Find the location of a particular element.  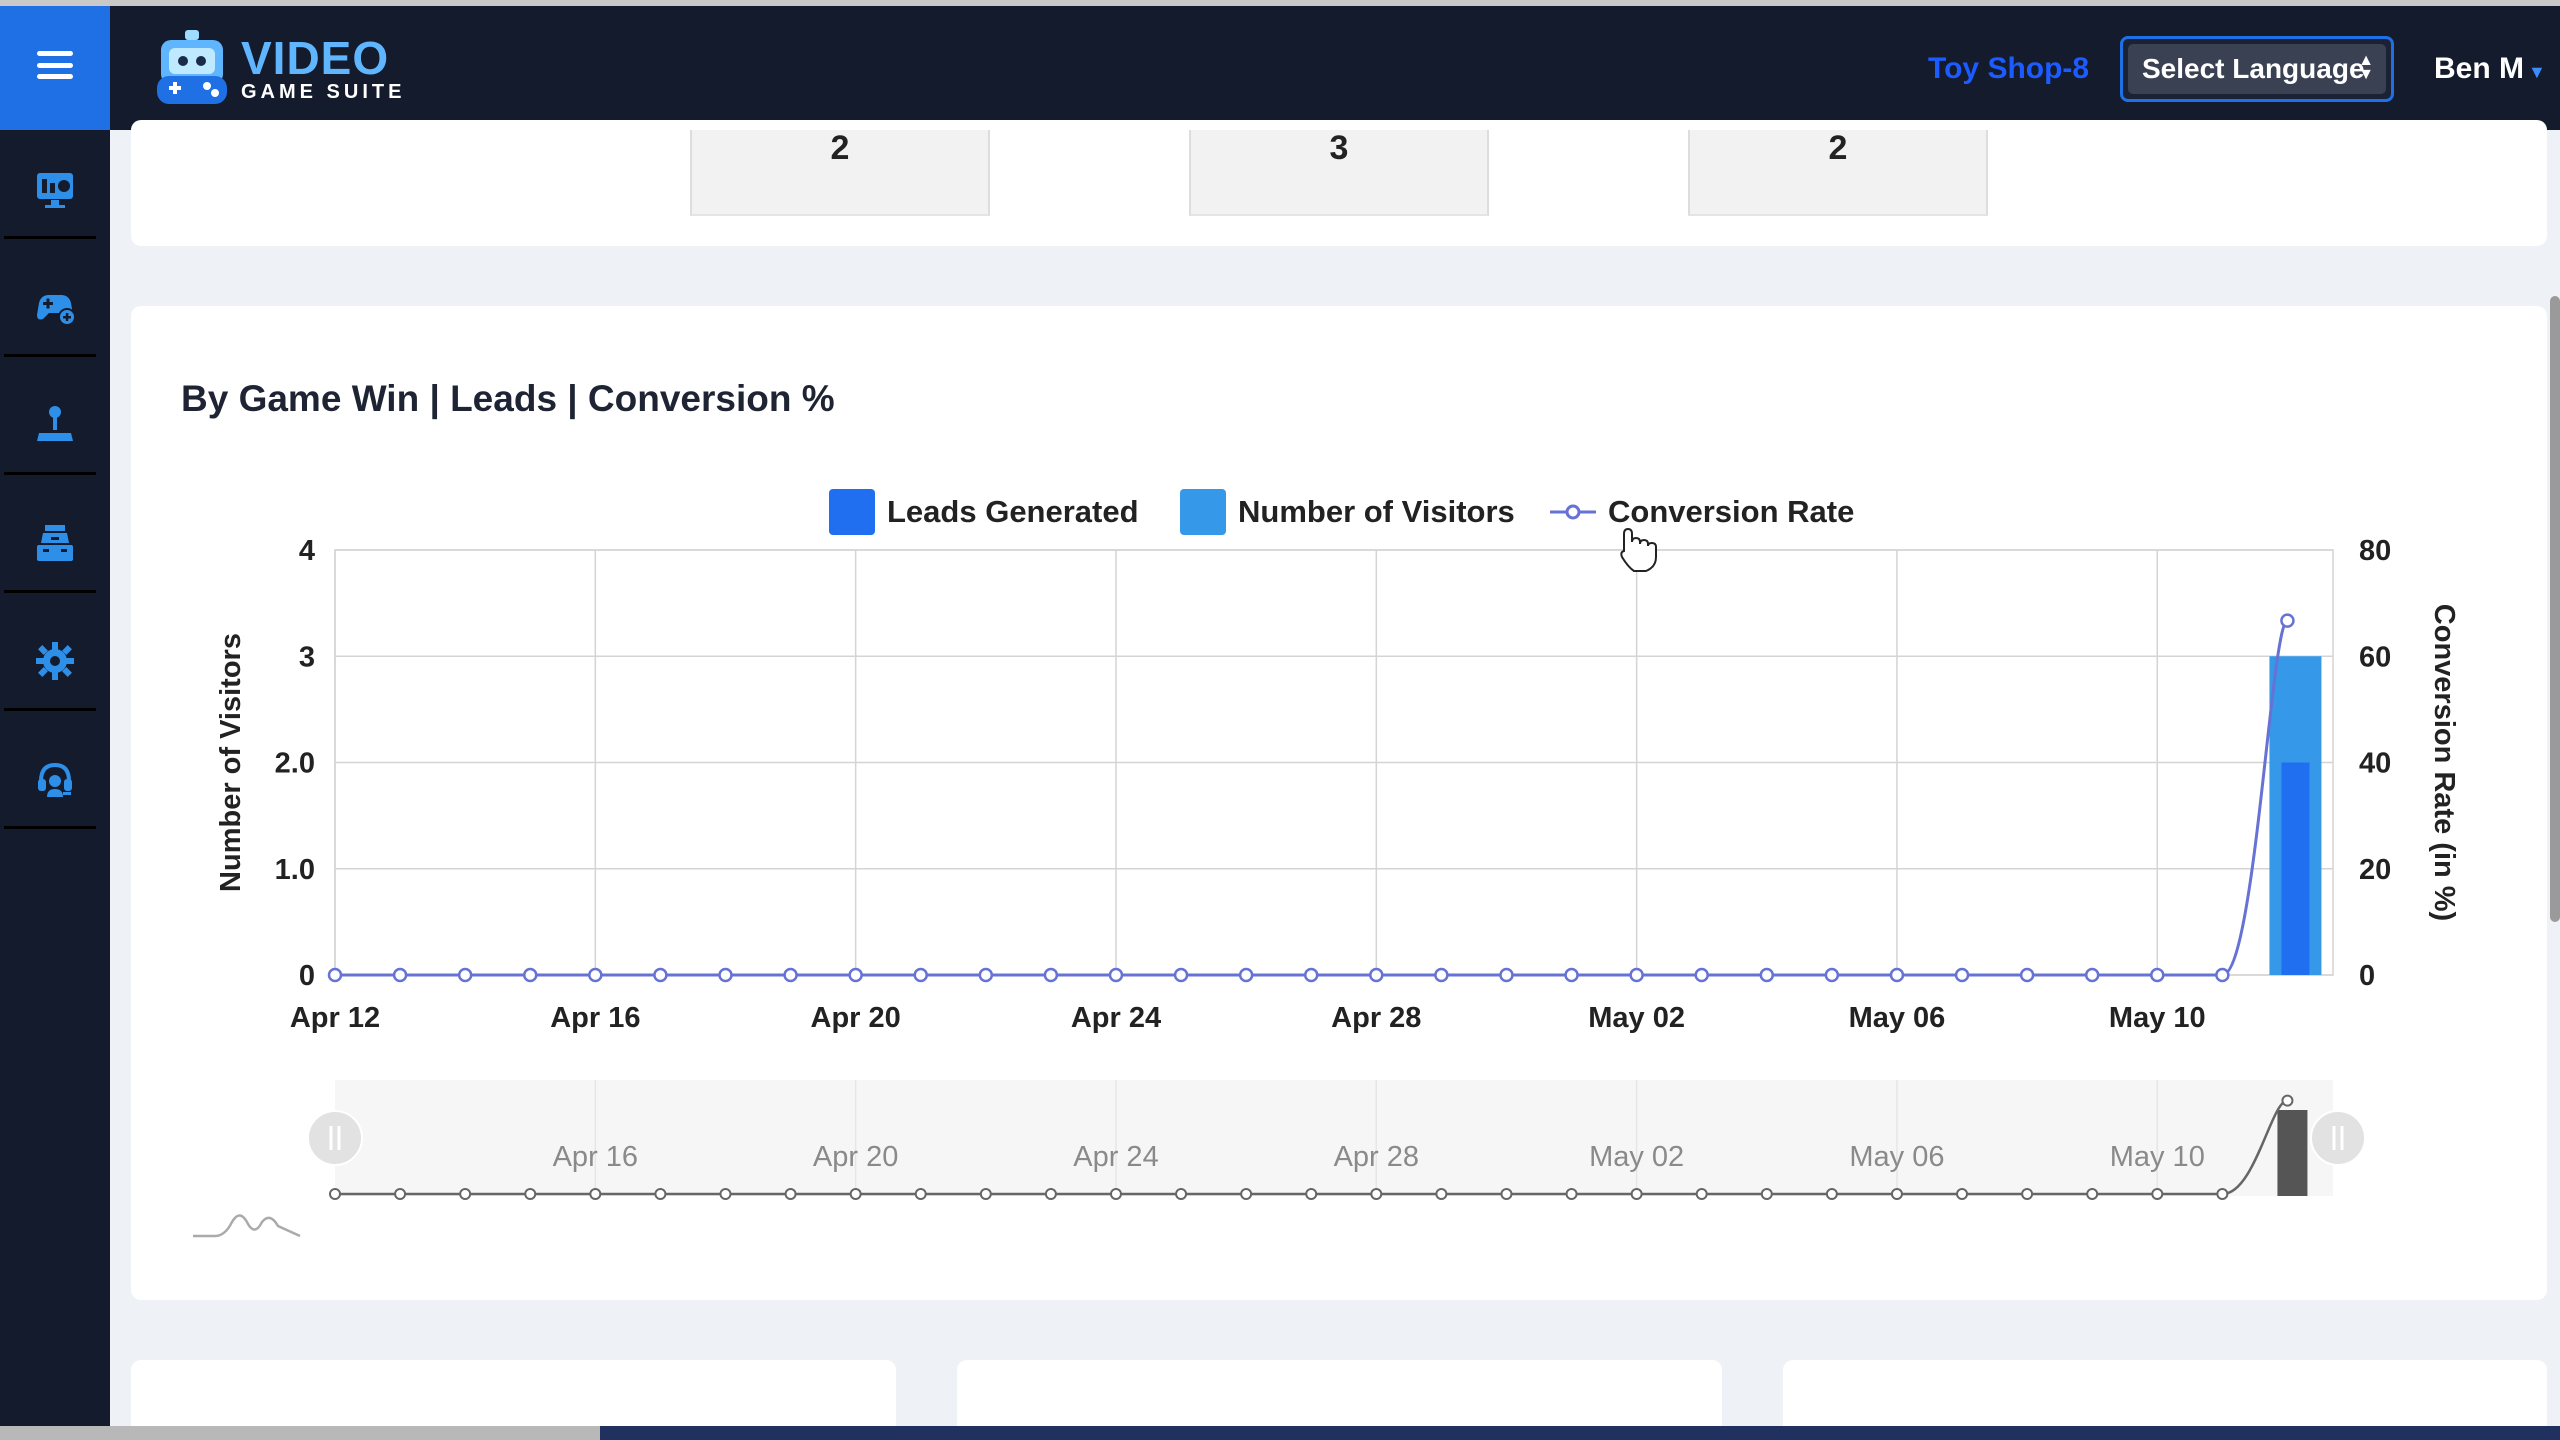

legend-number-of-visitors: Number of Visitors is located at coordinates (1347, 512).